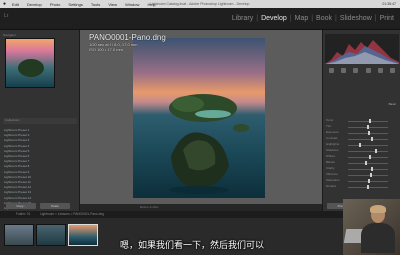  Describe the element at coordinates (356, 18) in the screenshot. I see `module-slideshow: Slideshow` at that location.